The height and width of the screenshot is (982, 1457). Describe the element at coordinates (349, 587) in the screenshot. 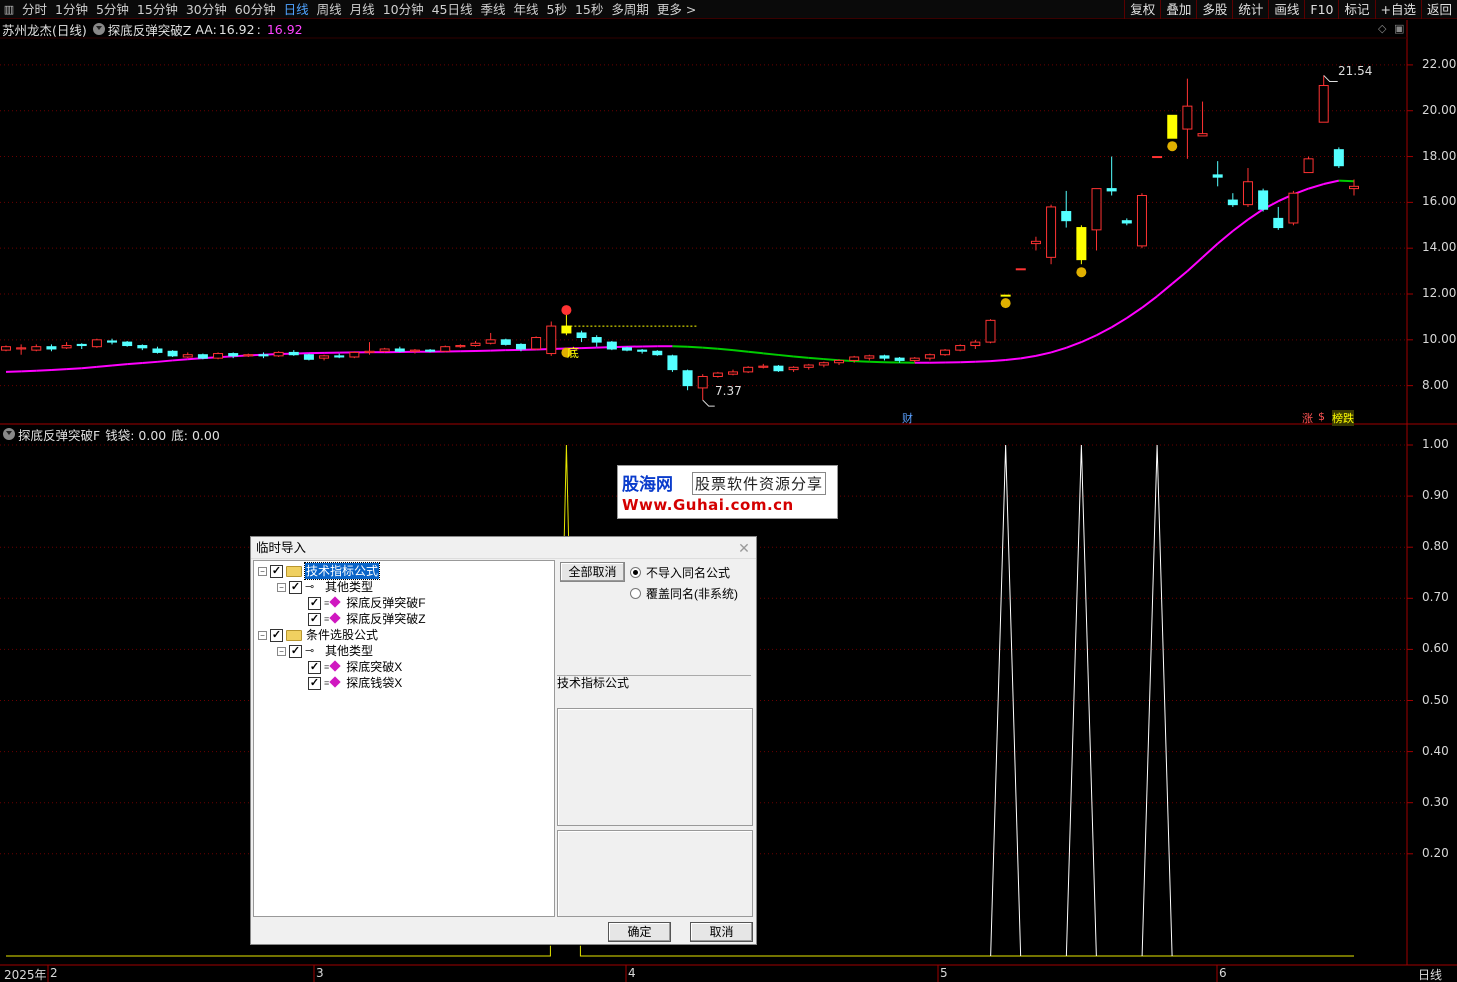

I see `tree-node-label: 其他类型` at that location.